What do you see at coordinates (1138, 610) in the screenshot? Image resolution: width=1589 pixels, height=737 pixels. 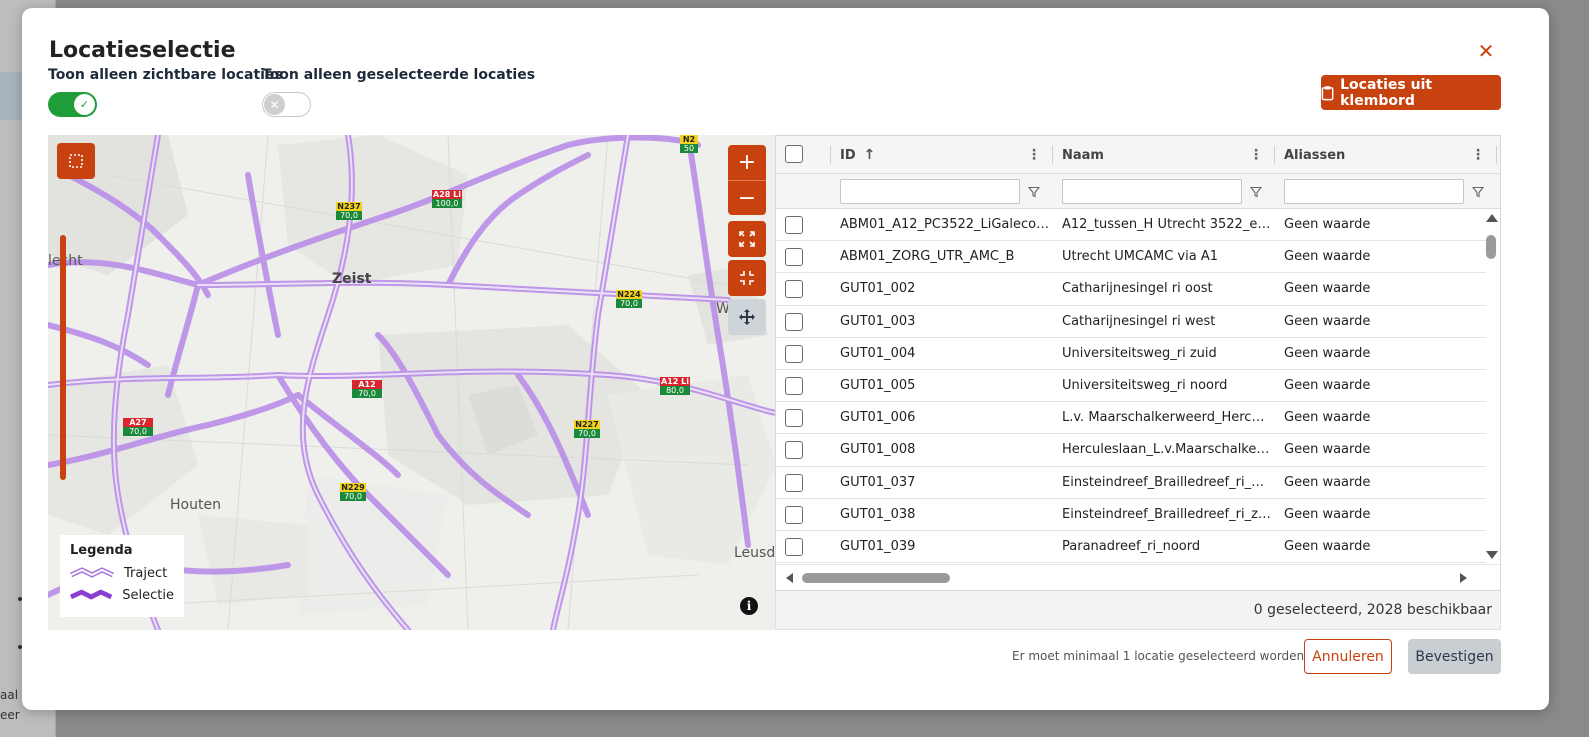 I see `table-status-bar: 0 geselecteerd, 2028 beschikbaar` at bounding box center [1138, 610].